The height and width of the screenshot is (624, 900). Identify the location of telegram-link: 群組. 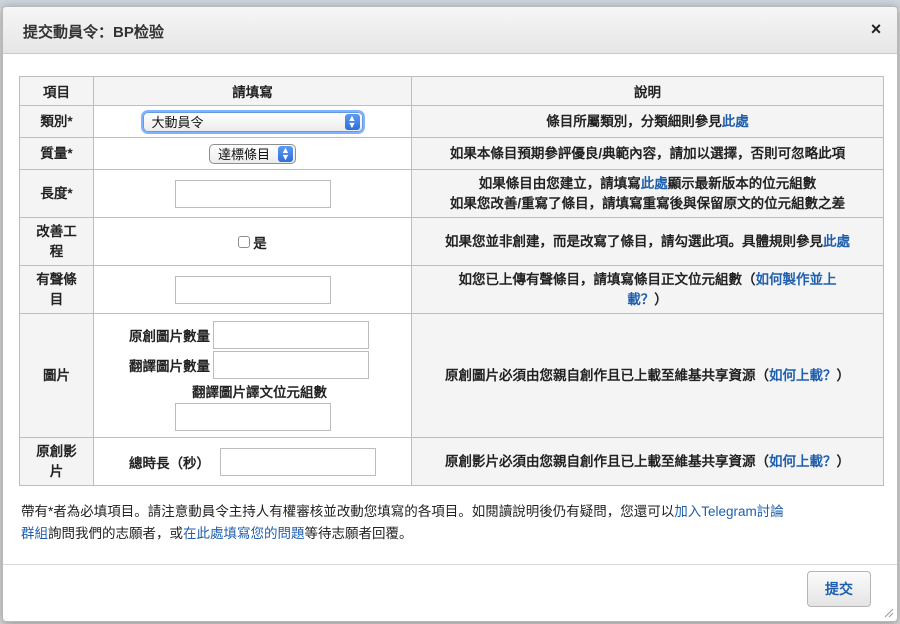
(34, 533).